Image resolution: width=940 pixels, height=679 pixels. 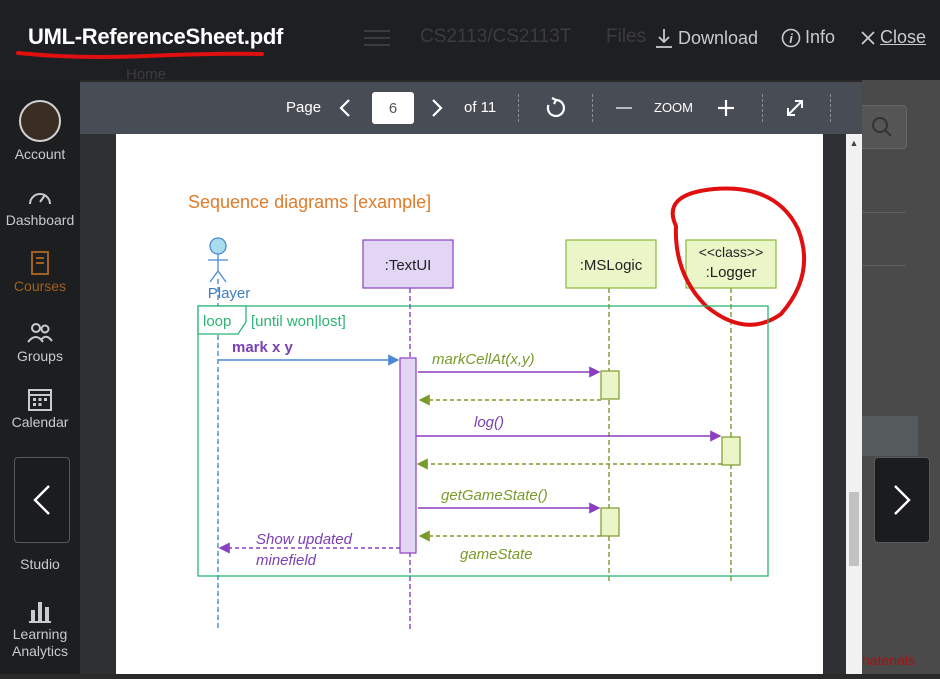 I want to click on background-search-button, so click(x=884, y=127).